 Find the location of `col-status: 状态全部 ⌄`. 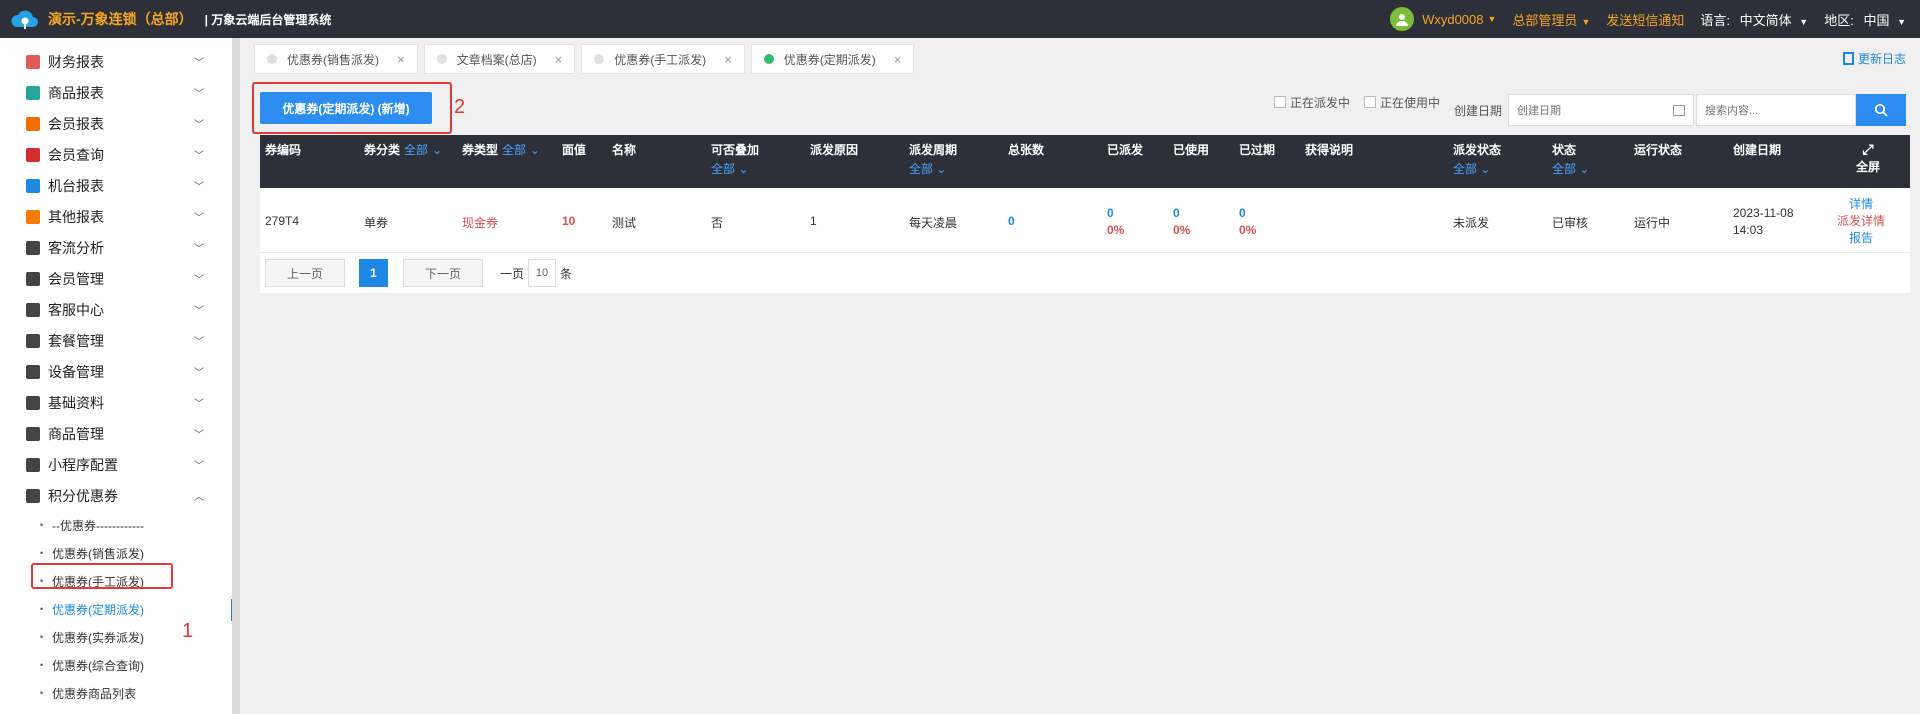

col-status: 状态全部 ⌄ is located at coordinates (1570, 159).